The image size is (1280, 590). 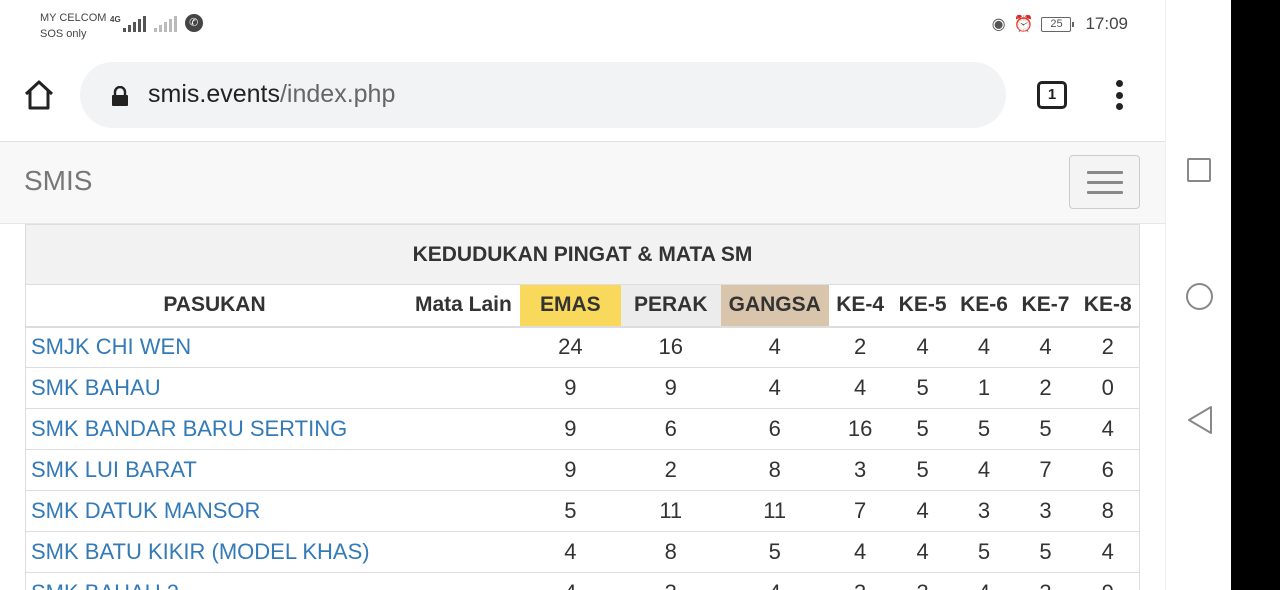 What do you see at coordinates (570, 347) in the screenshot?
I see `medal-count-cell: 24` at bounding box center [570, 347].